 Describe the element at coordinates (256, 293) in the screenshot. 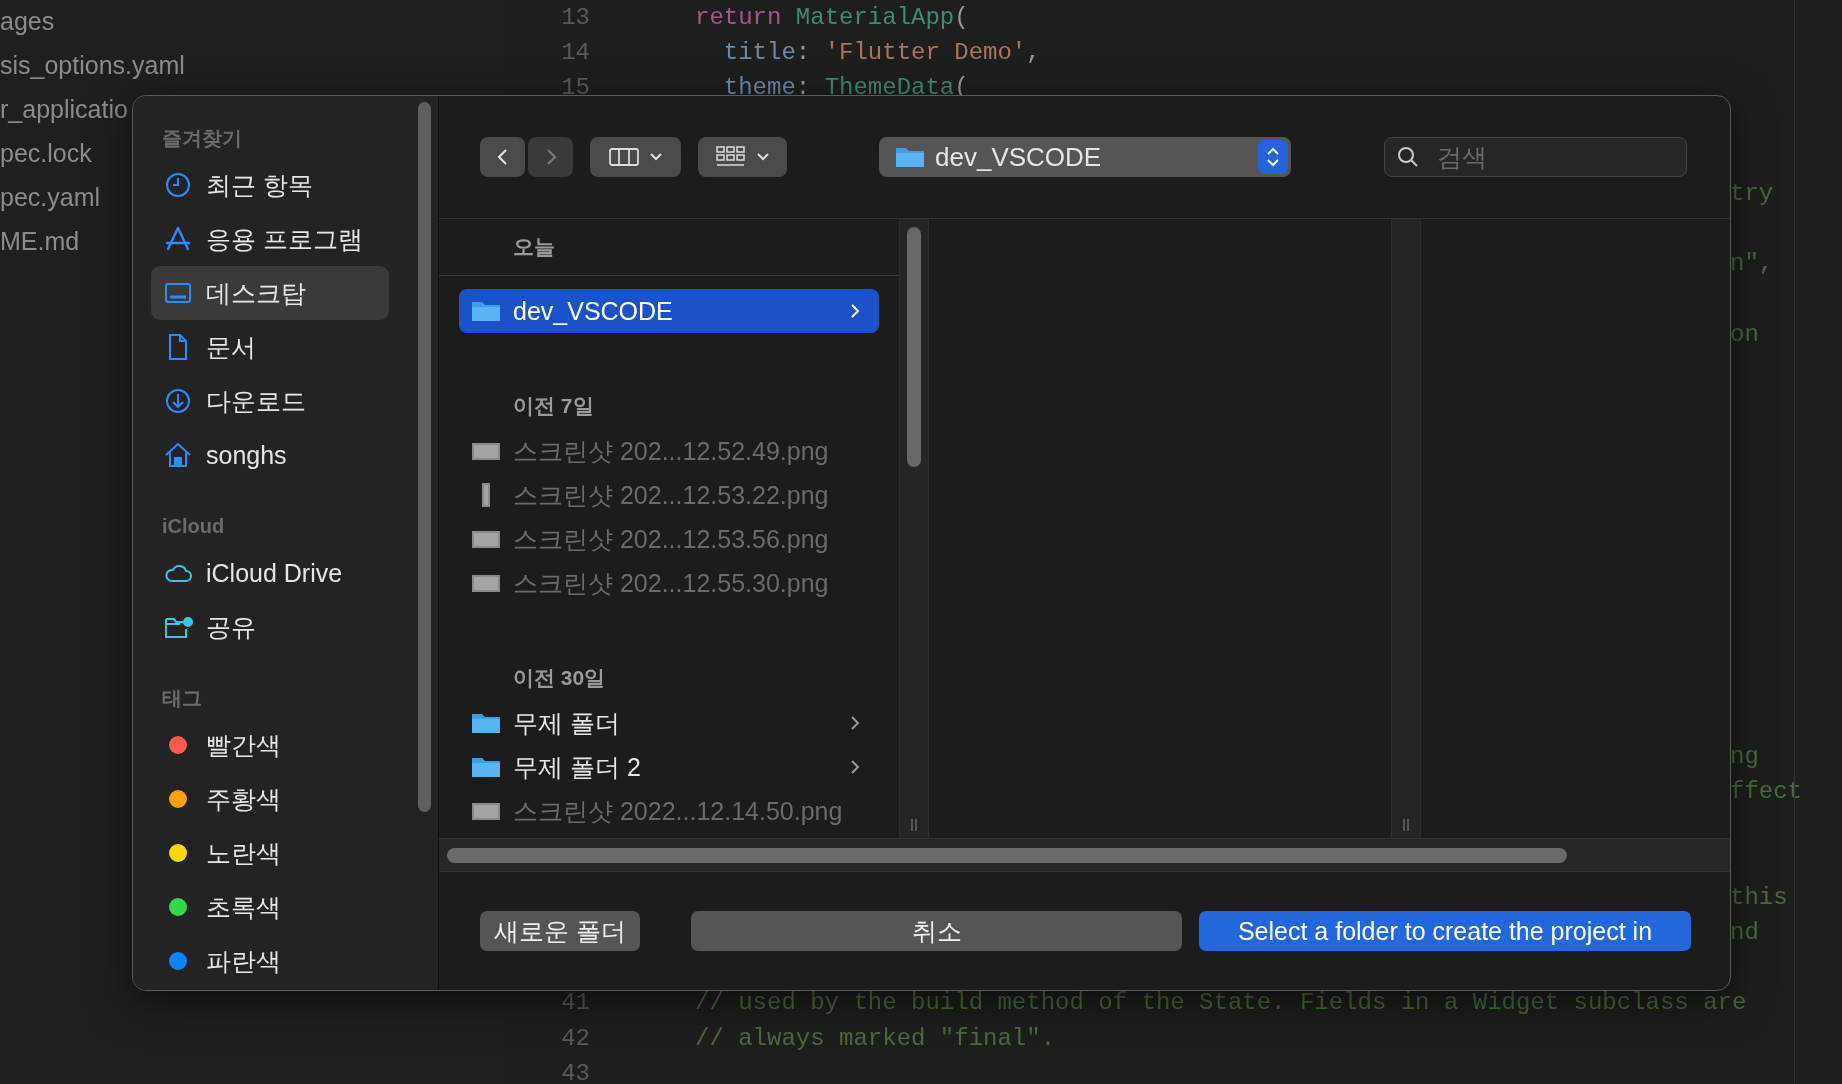

I see `sidebar-label: 데스크탑` at that location.